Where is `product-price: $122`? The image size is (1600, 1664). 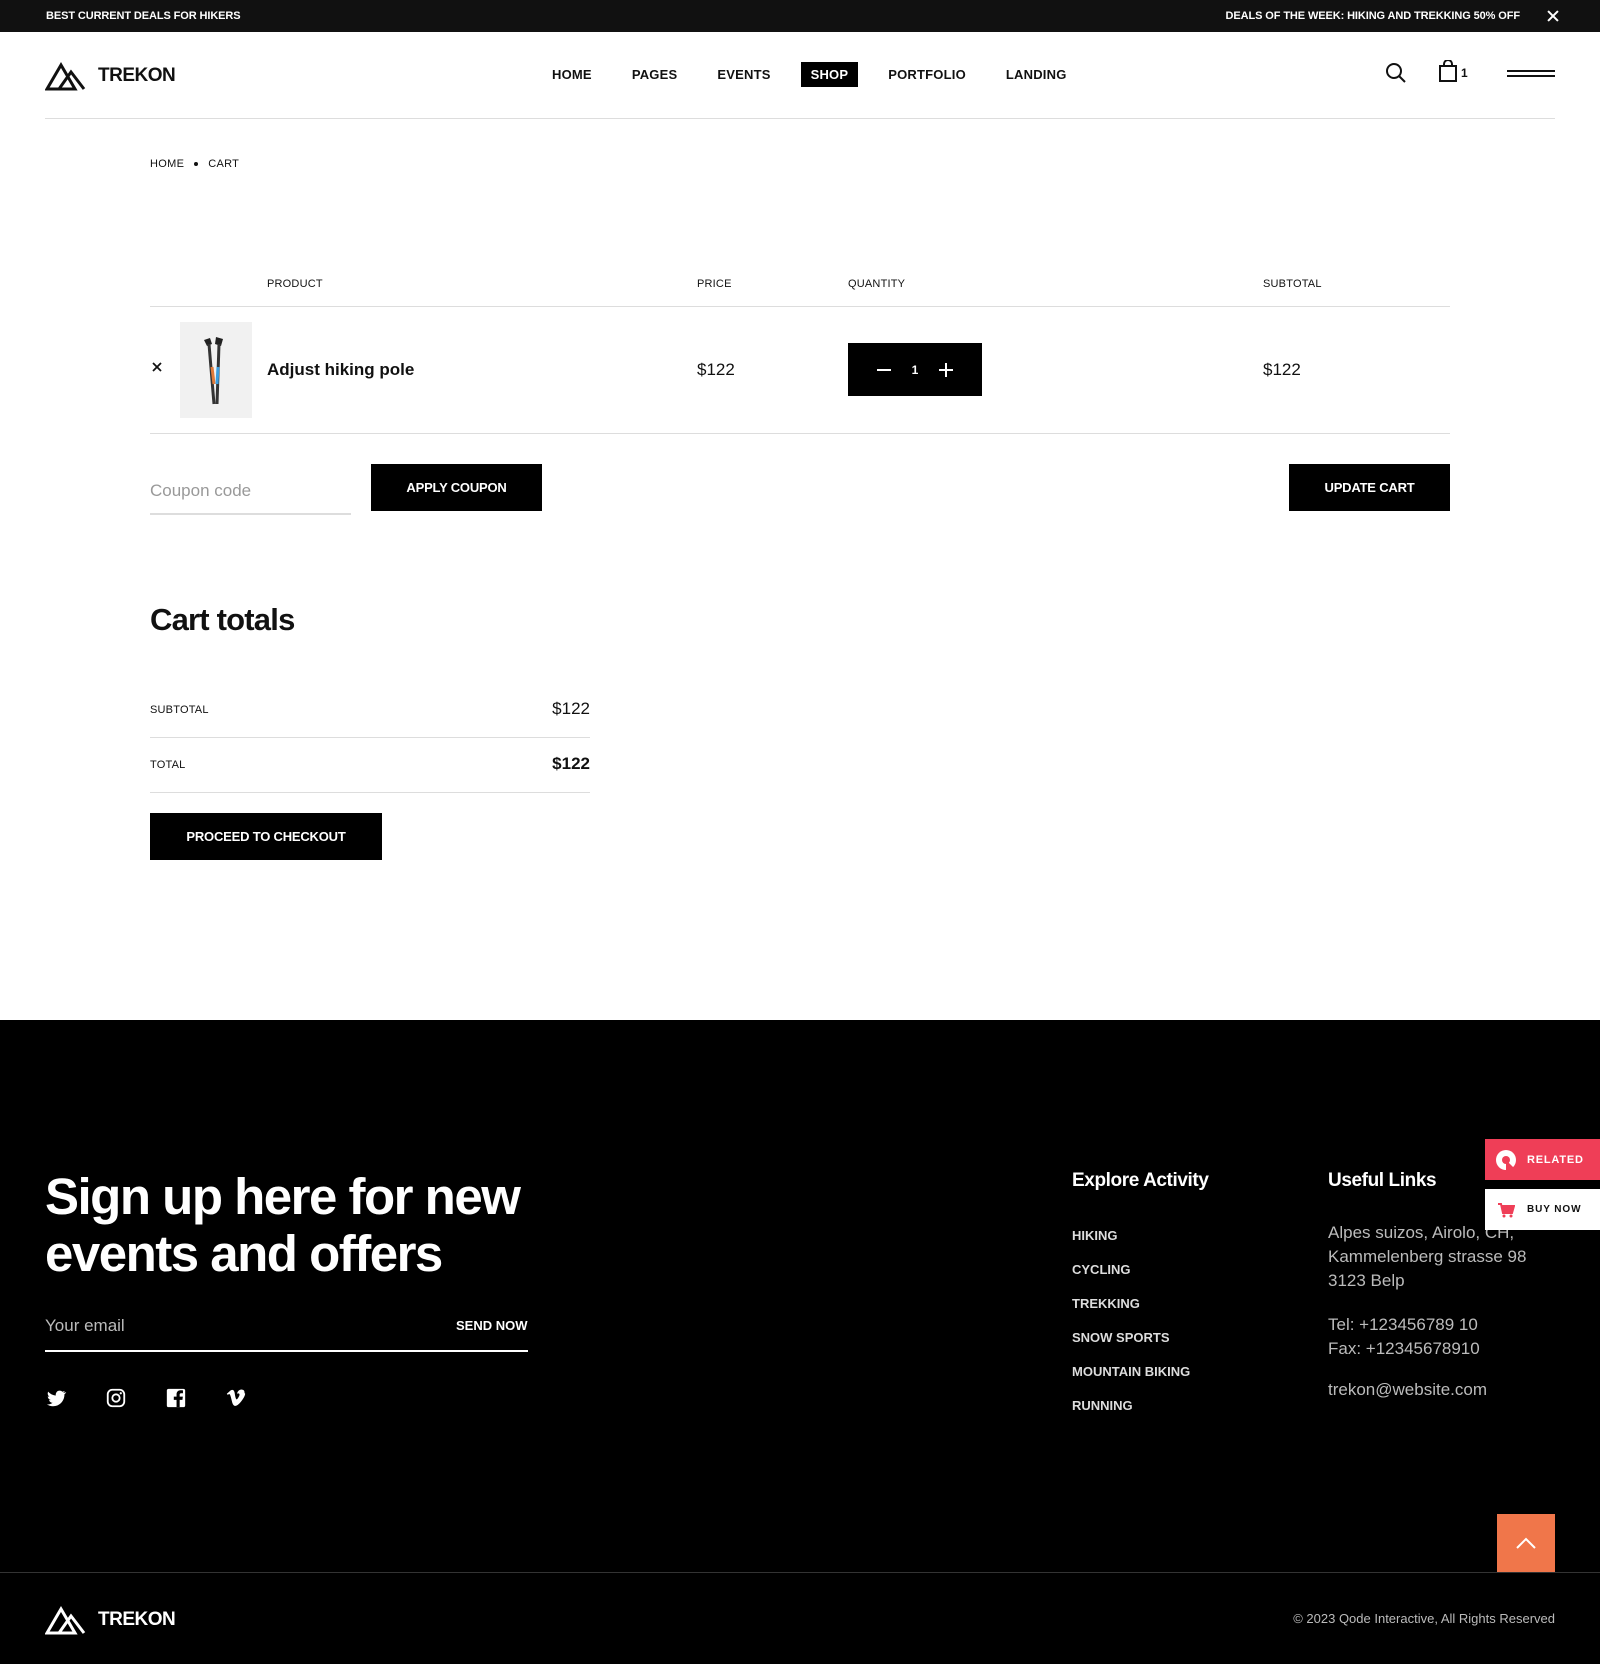
product-price: $122 is located at coordinates (716, 369).